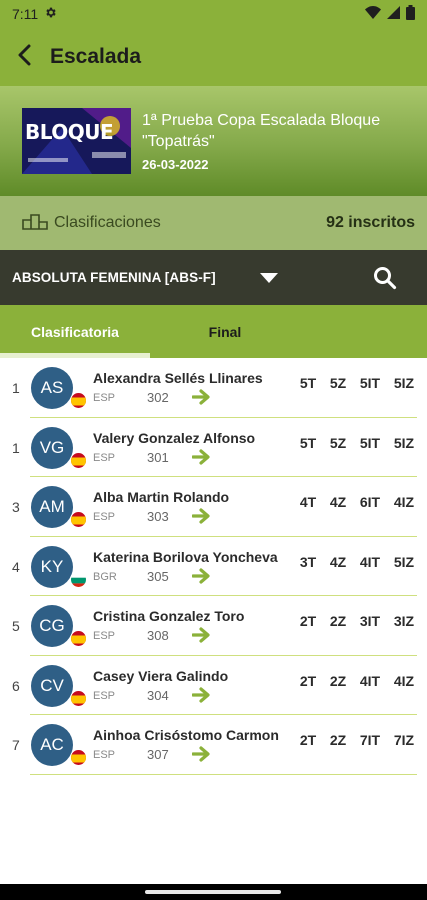 This screenshot has width=427, height=900. I want to click on athlete-name: Cristina Gonzalez Toro, so click(169, 616).